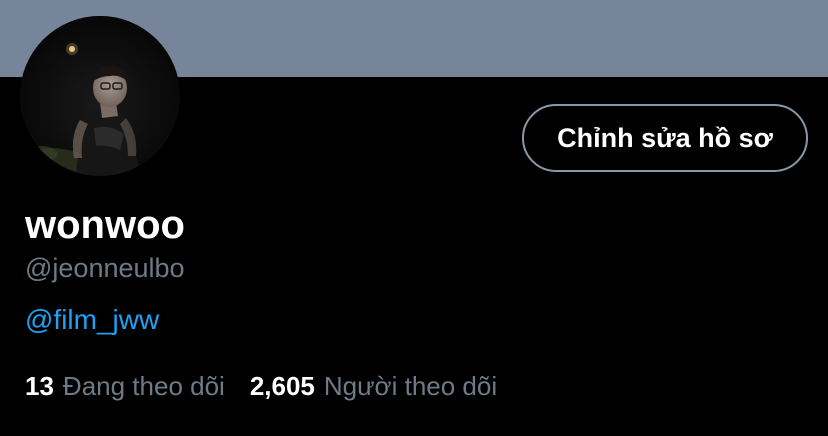 The image size is (828, 436). I want to click on followers-stat: 2,605 Người theo dõi, so click(373, 386).